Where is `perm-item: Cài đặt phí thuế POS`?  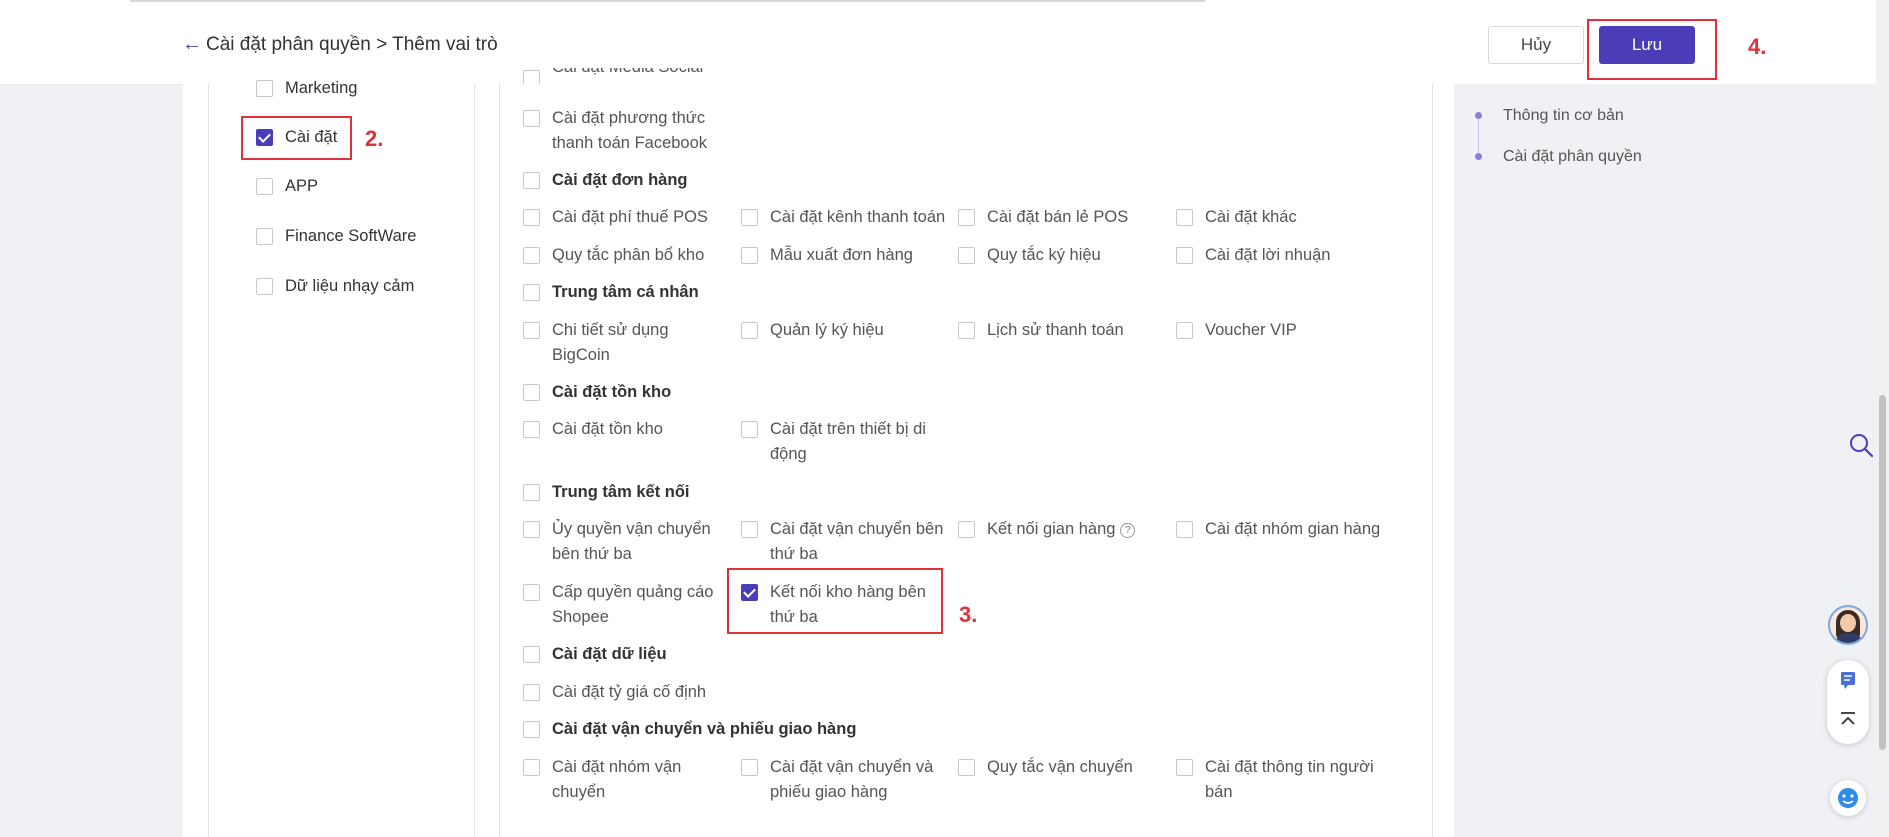 perm-item: Cài đặt phí thuế POS is located at coordinates (615, 218).